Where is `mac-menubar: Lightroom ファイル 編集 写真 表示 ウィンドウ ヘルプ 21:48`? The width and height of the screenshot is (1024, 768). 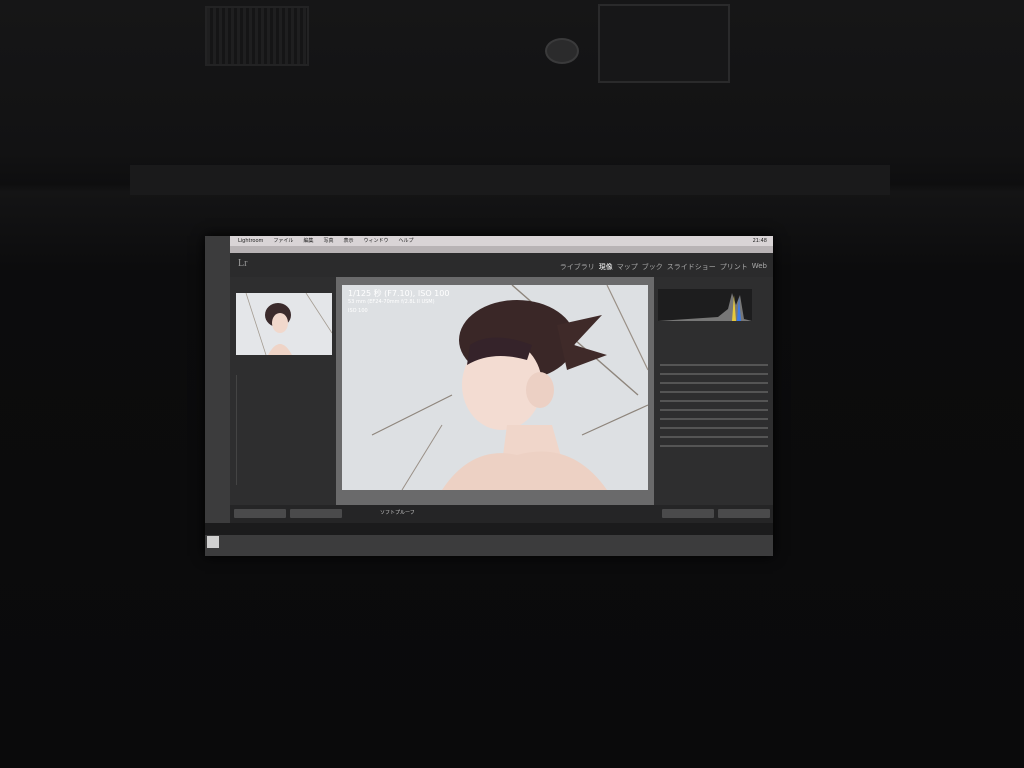
mac-menubar: Lightroom ファイル 編集 写真 表示 ウィンドウ ヘルプ 21:48 is located at coordinates (501, 241).